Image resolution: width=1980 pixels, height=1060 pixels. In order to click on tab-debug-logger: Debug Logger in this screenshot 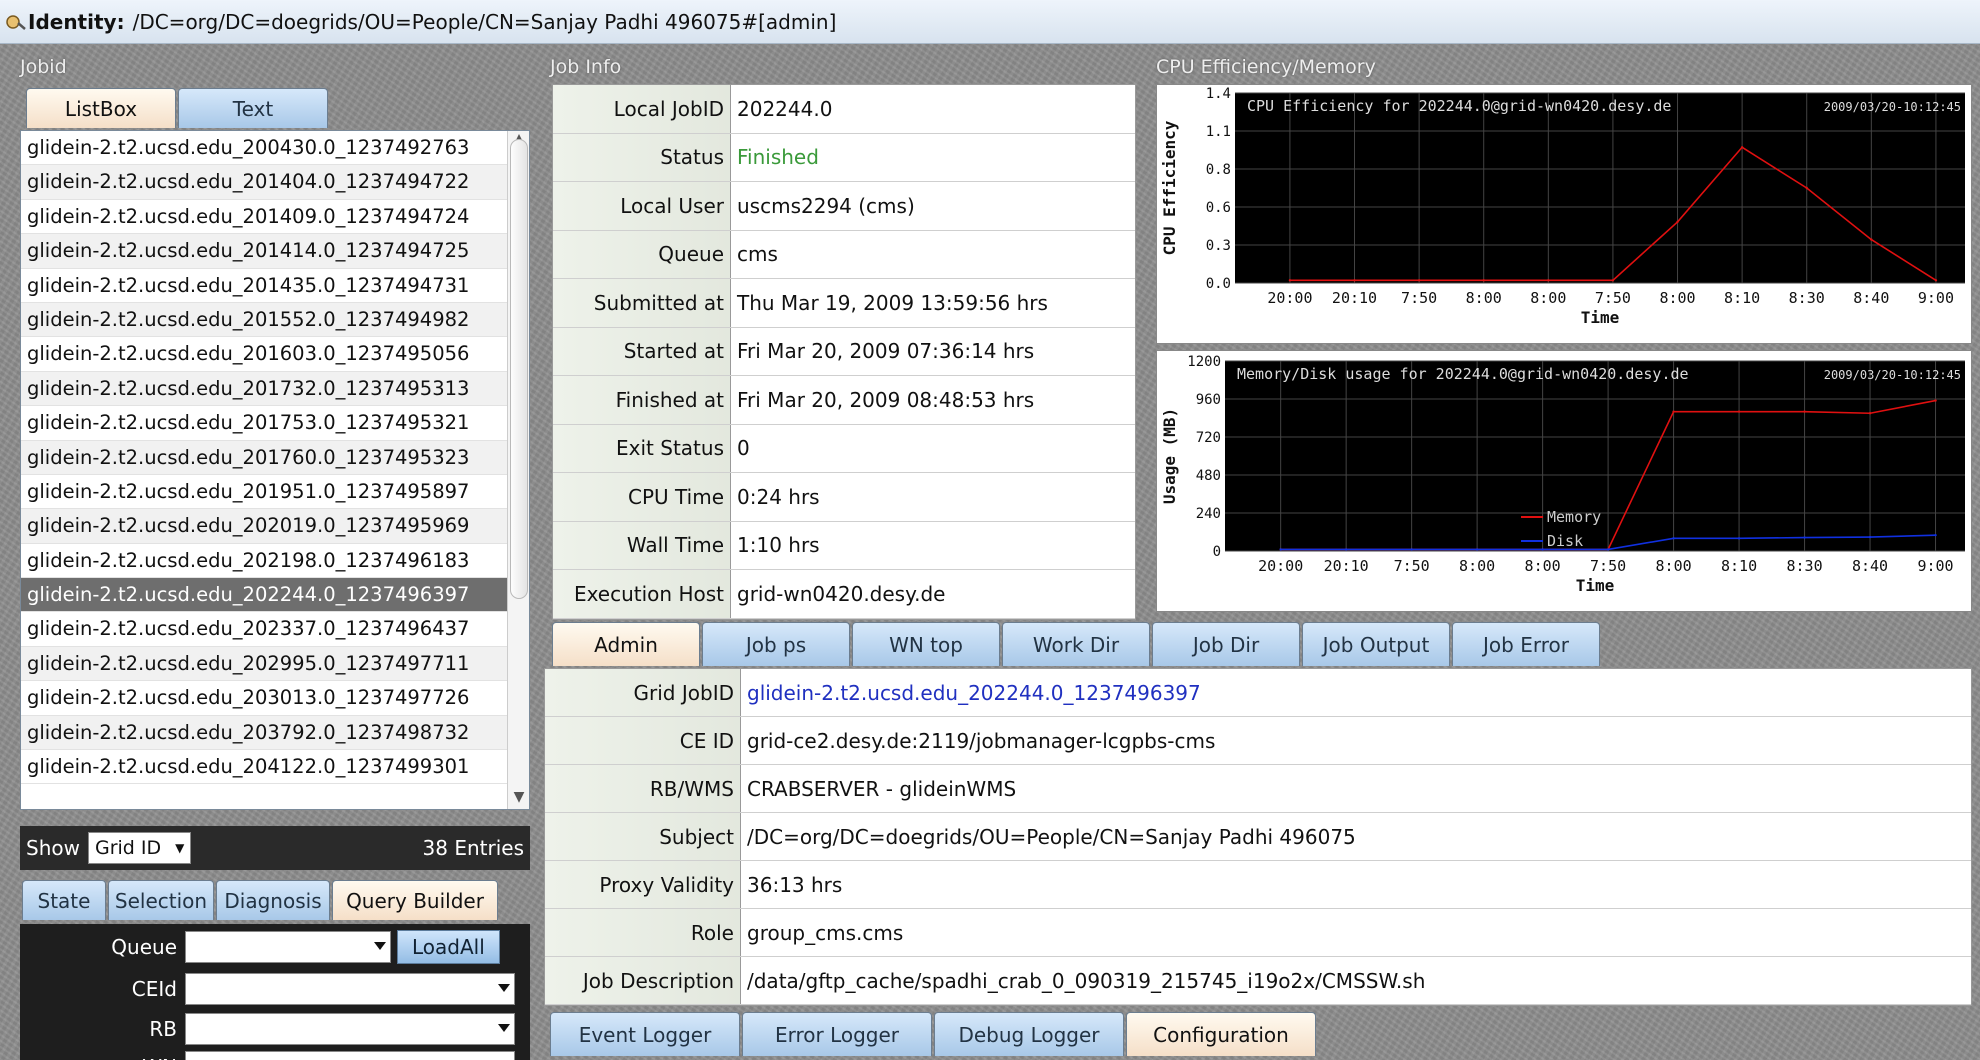, I will do `click(1029, 1034)`.